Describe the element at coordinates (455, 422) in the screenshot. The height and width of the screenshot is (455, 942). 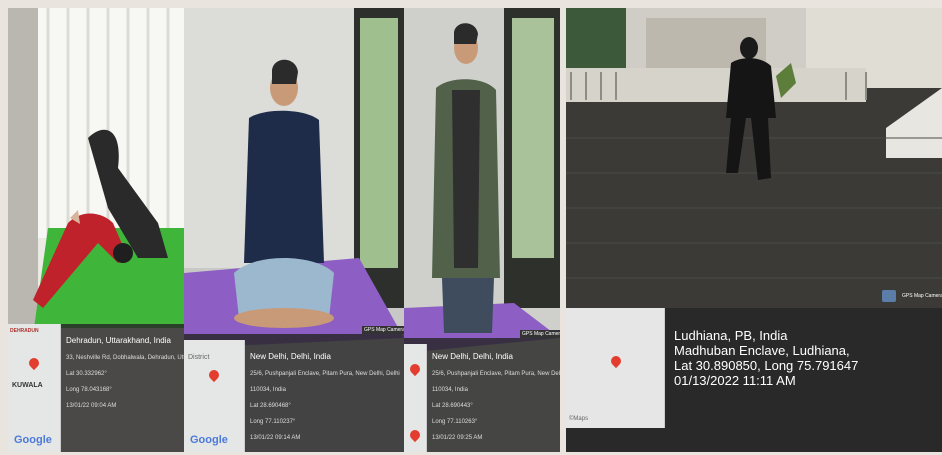
I see `longitude: Long 77.110263°` at that location.